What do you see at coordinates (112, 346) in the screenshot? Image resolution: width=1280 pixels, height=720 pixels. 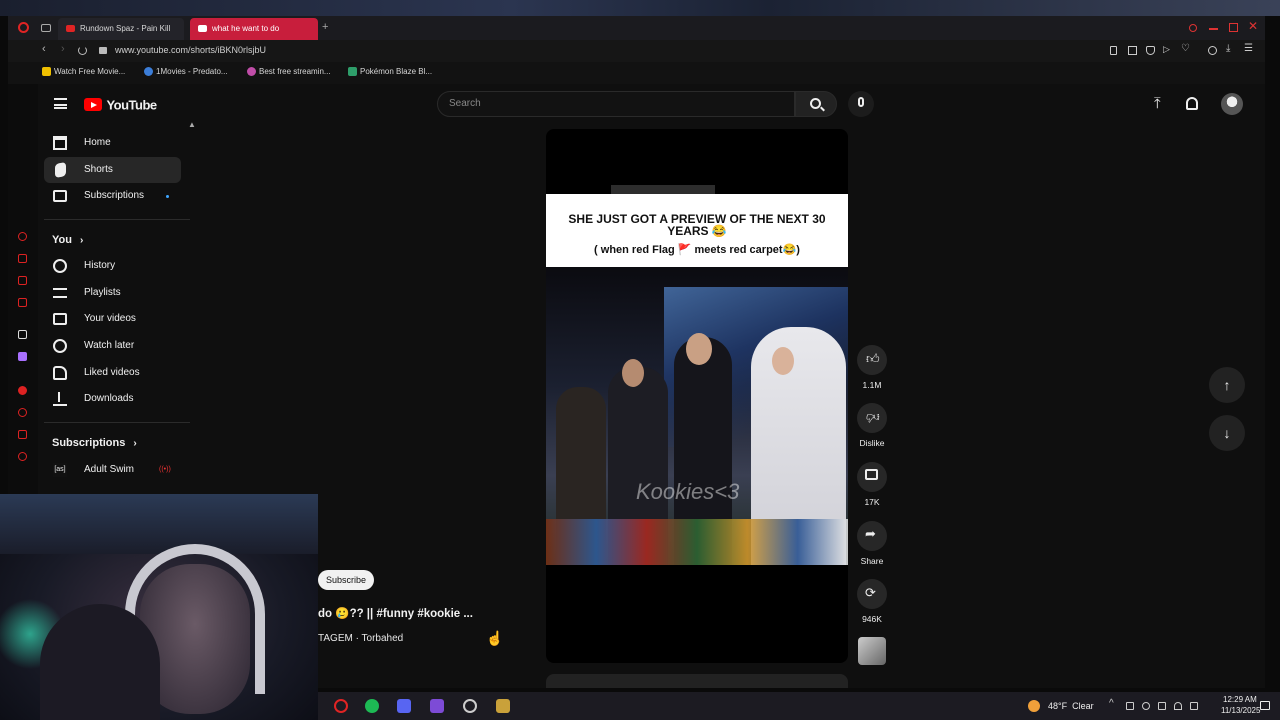 I see `sidebar-item-watch-later: Watch later` at bounding box center [112, 346].